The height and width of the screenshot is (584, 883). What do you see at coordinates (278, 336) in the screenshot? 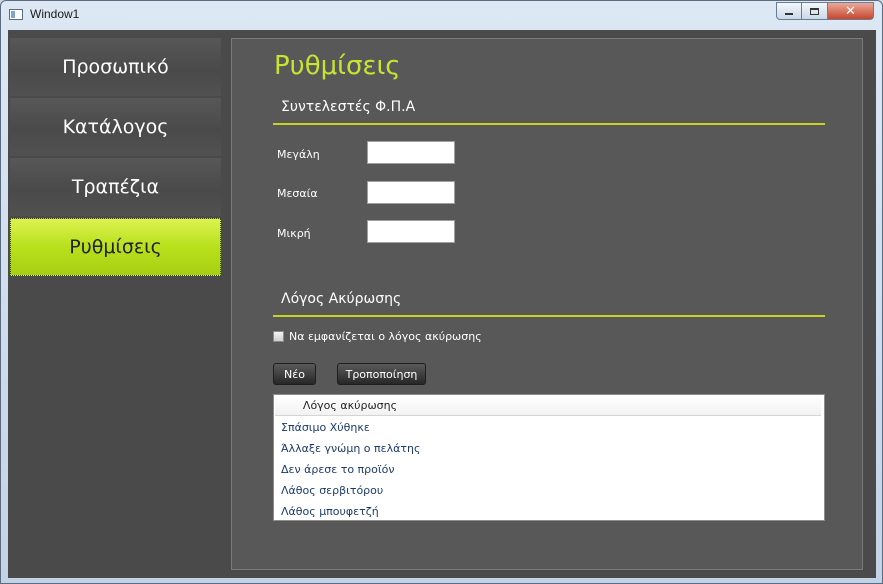
I see `show-cancel-reason-checkbox` at bounding box center [278, 336].